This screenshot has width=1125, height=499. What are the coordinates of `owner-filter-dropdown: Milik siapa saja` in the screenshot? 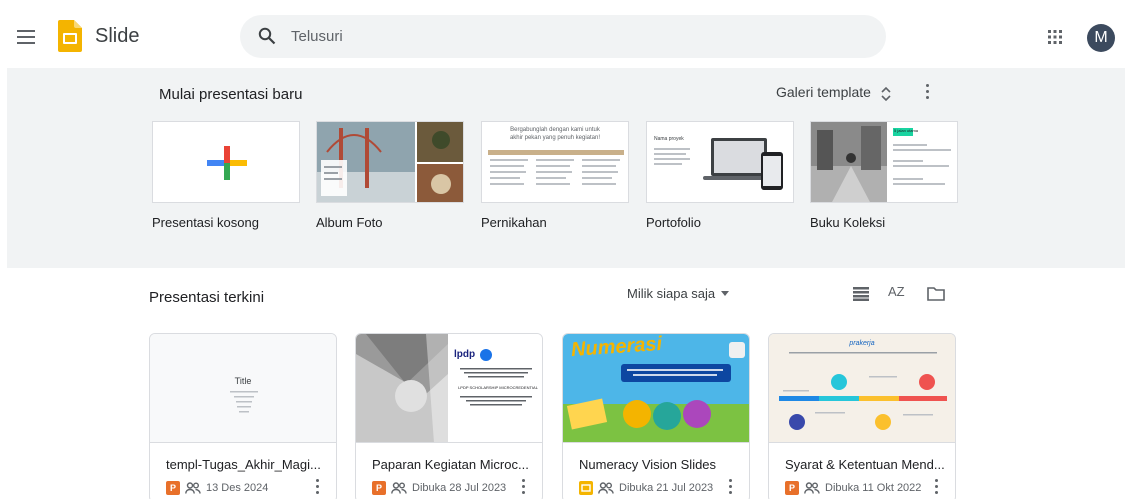 It's located at (678, 293).